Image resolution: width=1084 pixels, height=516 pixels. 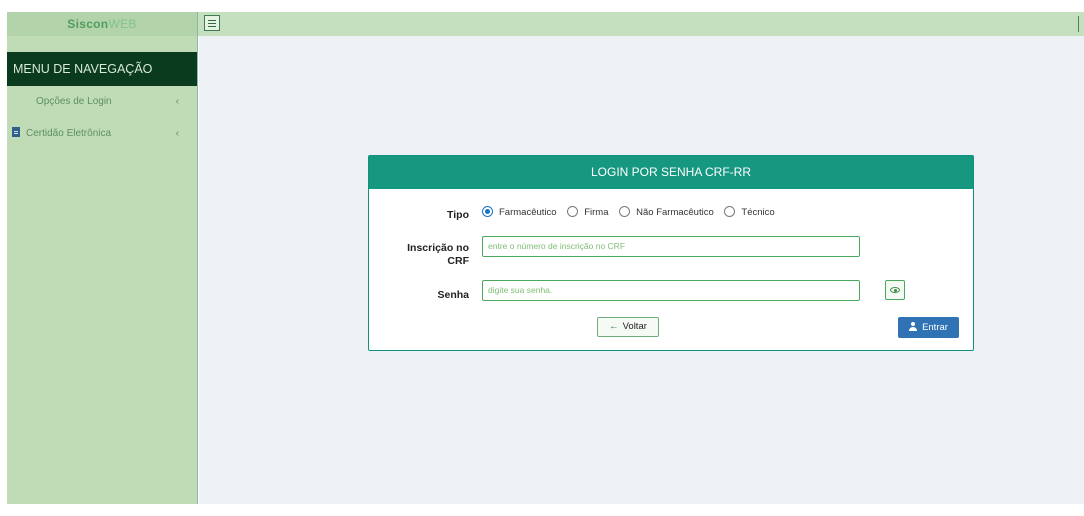 I want to click on radio-label: Farmacêutico, so click(x=528, y=212).